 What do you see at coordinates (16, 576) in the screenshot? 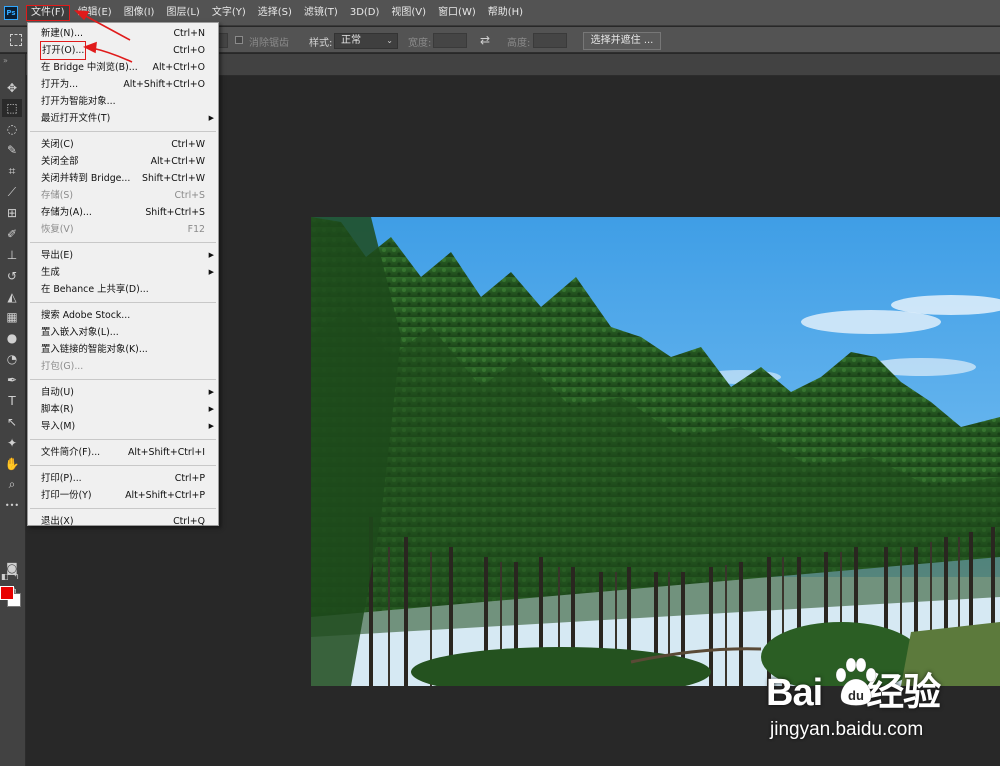
I see `swap-colors-icon: ↰` at bounding box center [16, 576].